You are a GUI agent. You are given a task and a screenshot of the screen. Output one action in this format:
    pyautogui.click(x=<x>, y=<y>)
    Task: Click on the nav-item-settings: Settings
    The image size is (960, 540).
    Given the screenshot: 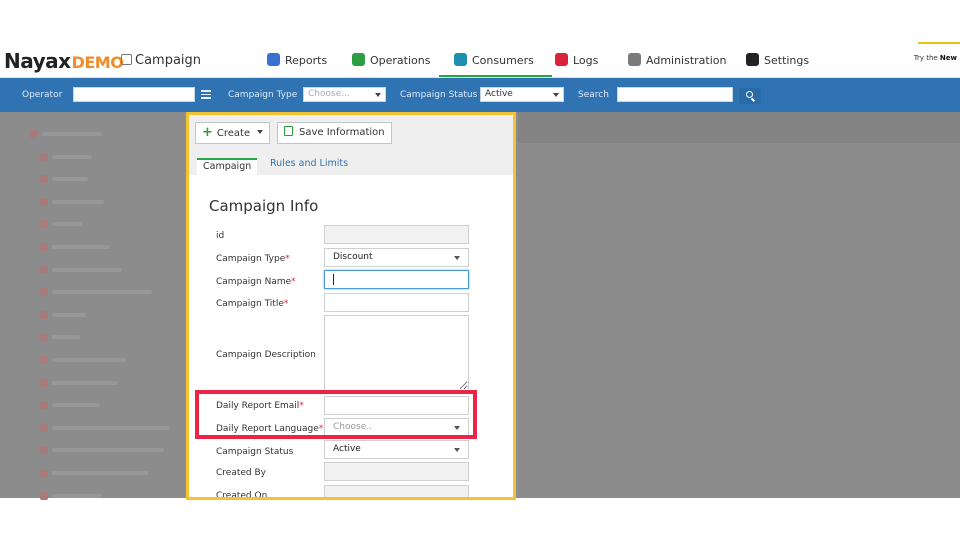 What is the action you would take?
    pyautogui.click(x=777, y=60)
    